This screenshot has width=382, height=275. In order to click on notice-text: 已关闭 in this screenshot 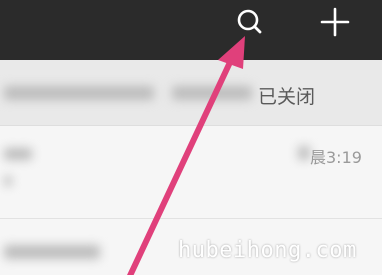, I will do `click(287, 97)`.